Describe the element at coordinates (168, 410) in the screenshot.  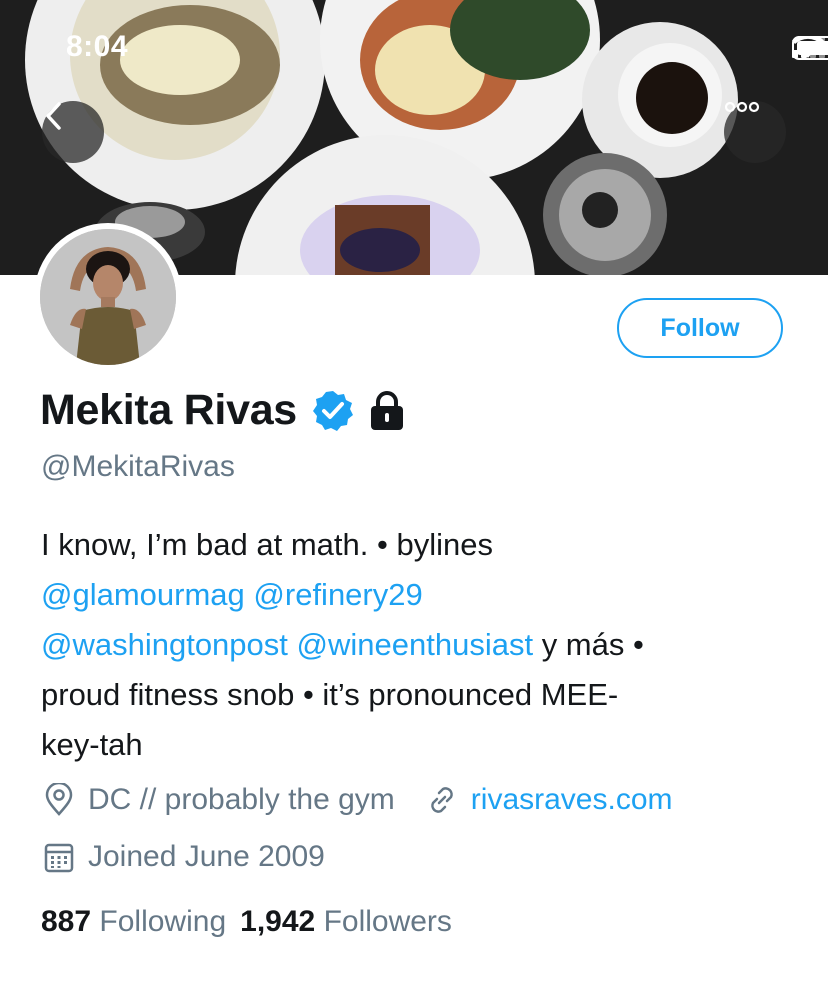
I see `profile-name: Mekita Rivas` at that location.